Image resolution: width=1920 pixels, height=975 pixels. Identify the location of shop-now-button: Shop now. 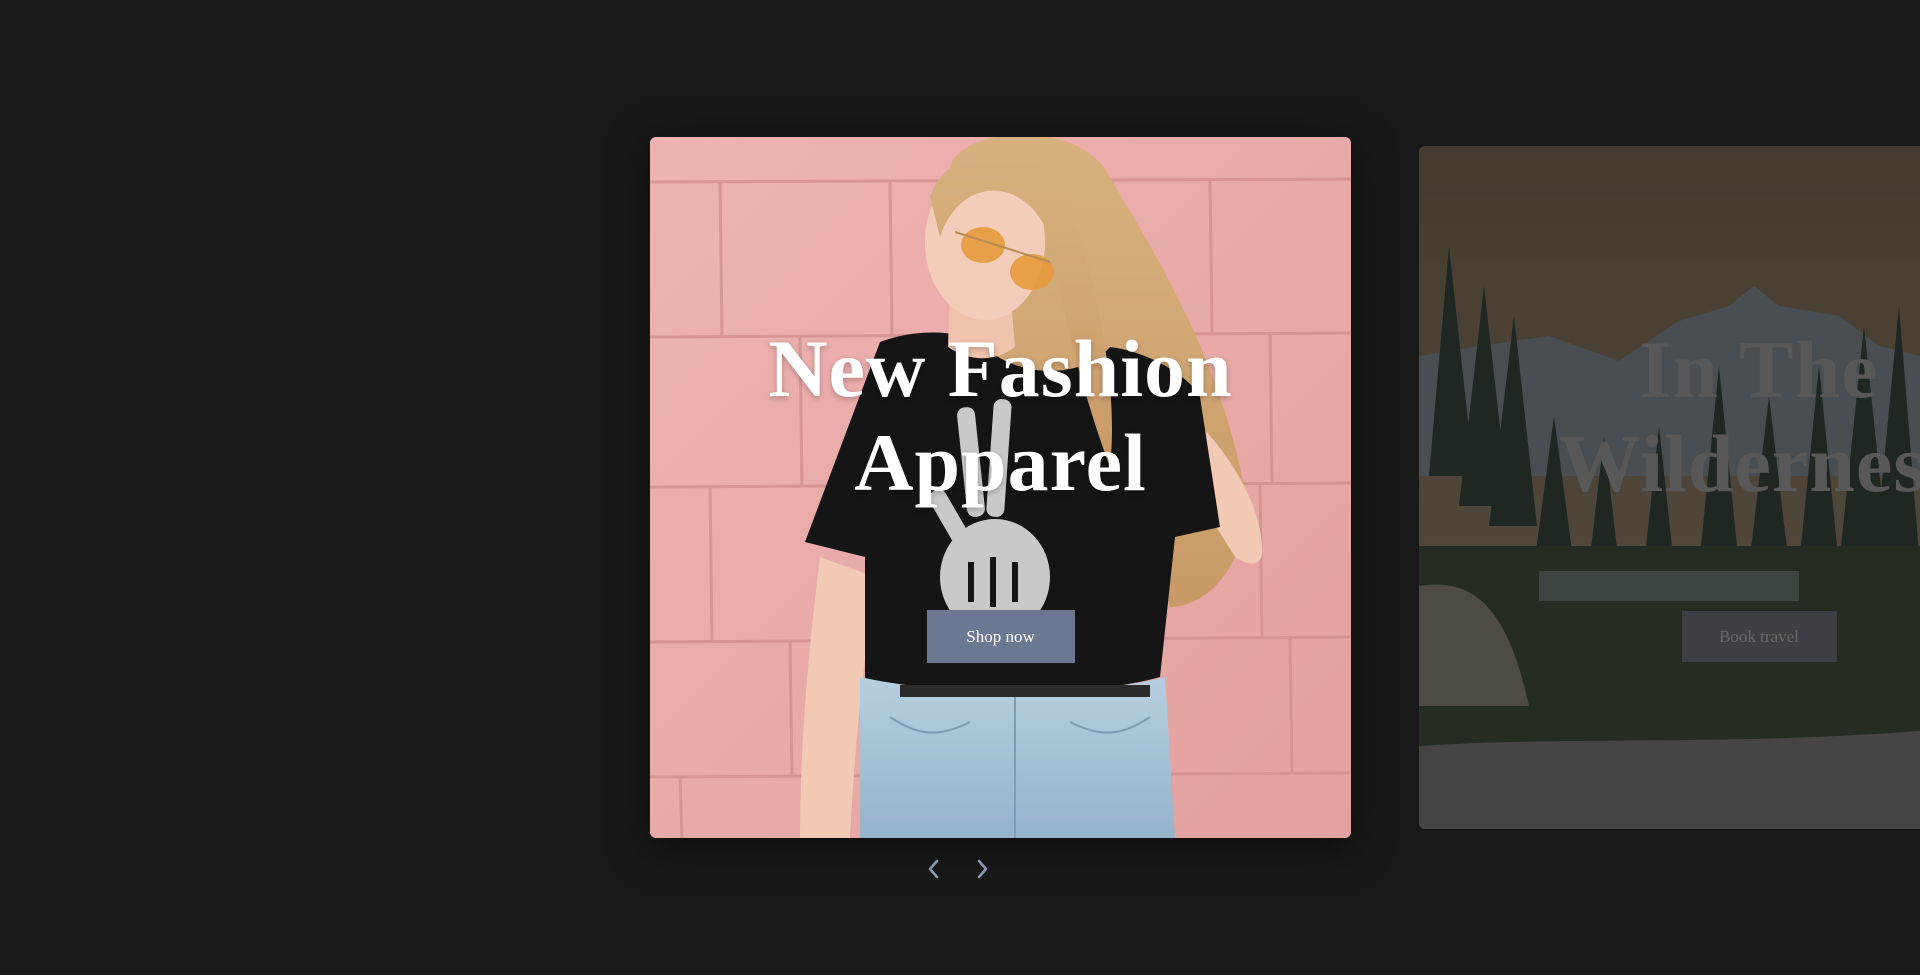
(1000, 636).